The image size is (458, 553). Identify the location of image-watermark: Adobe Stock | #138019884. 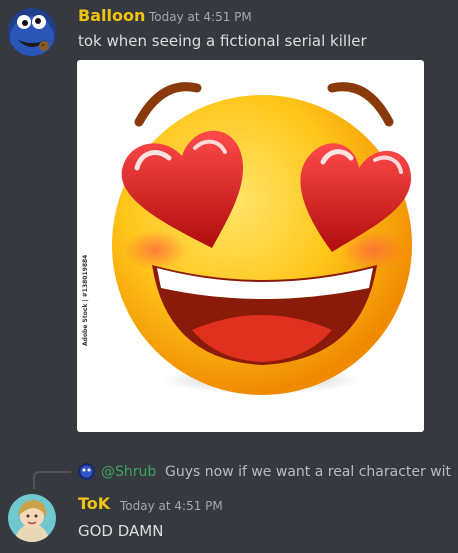
(85, 300).